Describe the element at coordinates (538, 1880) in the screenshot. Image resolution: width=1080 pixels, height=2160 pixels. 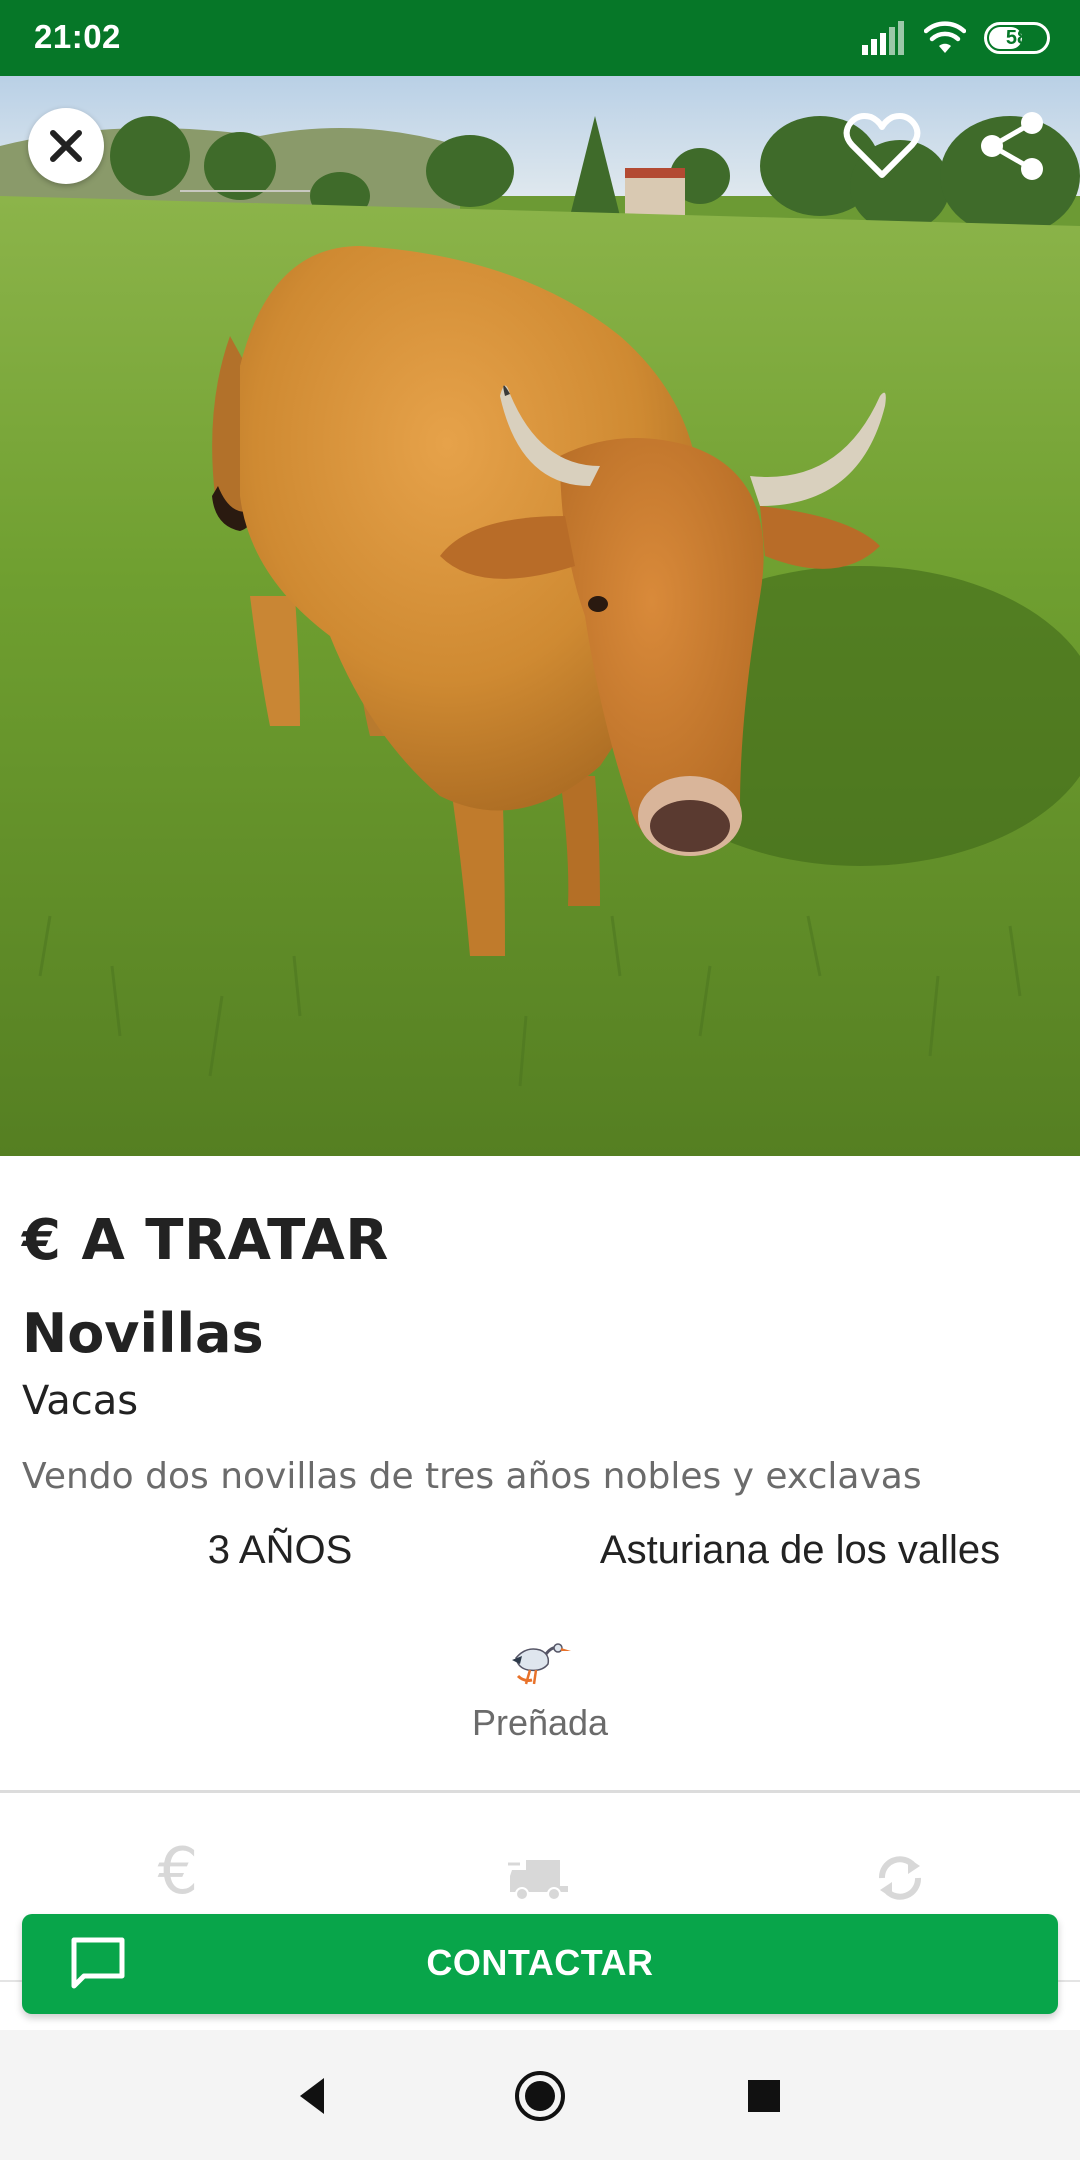
I see `truck-icon` at that location.